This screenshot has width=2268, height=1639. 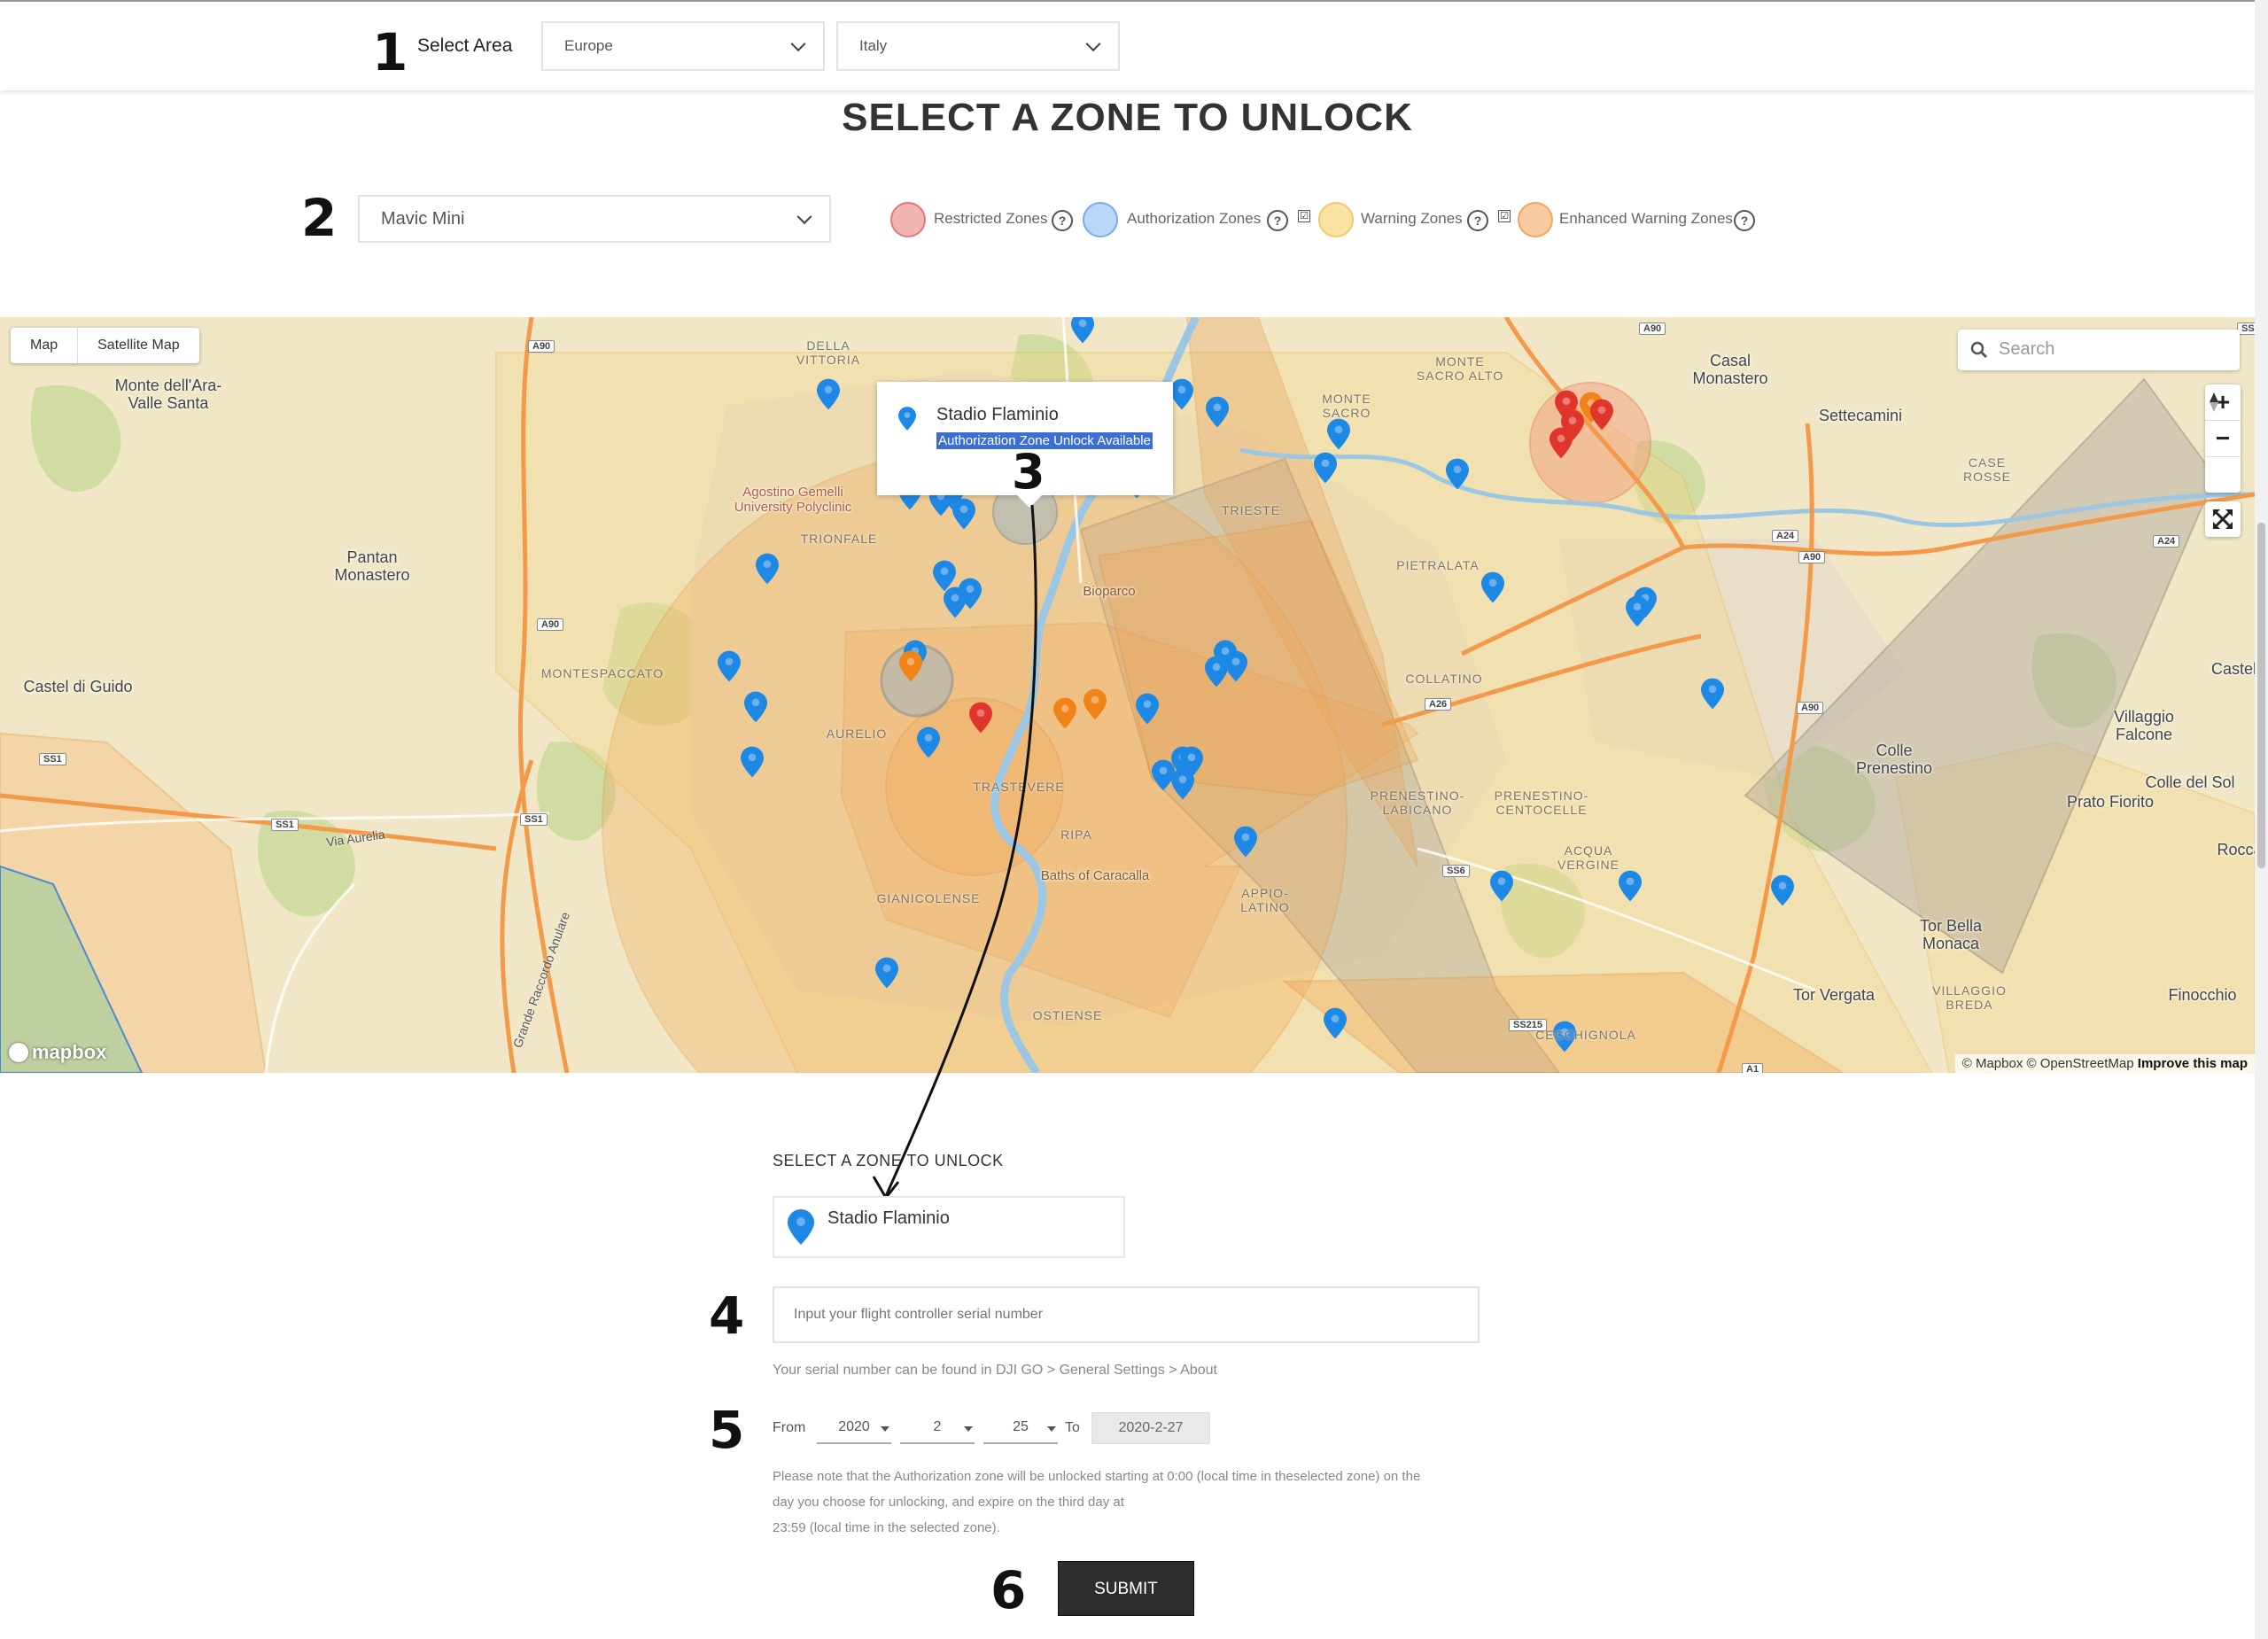 I want to click on road-shield: SS5, so click(x=2246, y=328).